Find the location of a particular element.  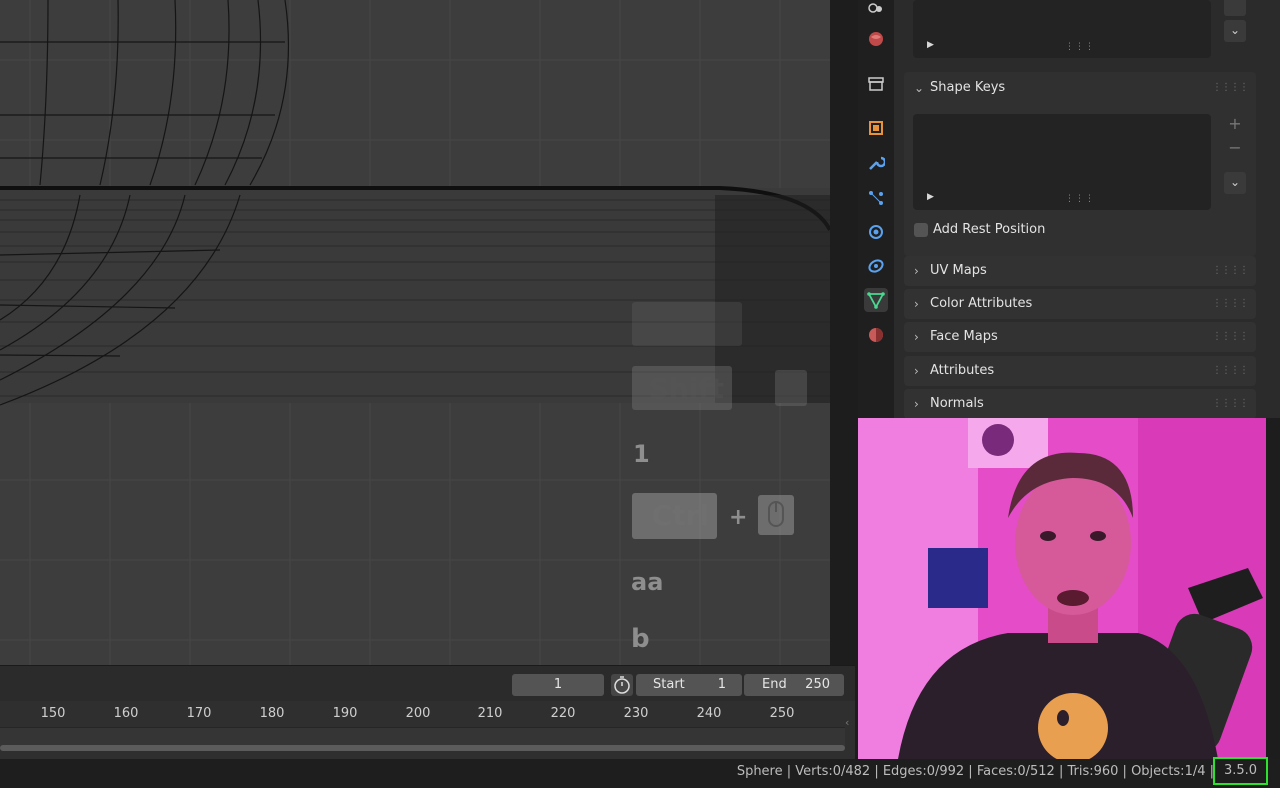

shape-keys-header: ⌄ Shape Keys ⋮⋮⋮⋮ is located at coordinates (1080, 88).